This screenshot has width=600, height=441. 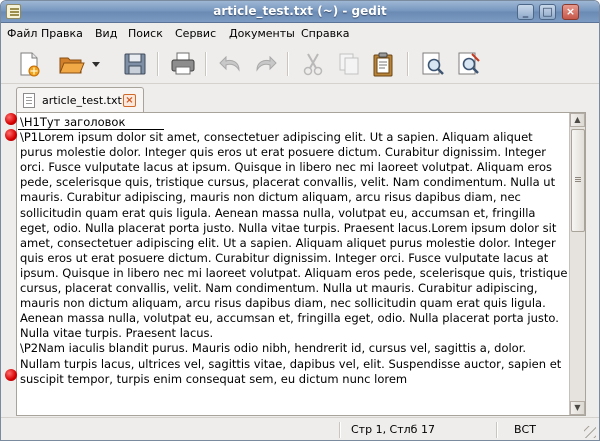 I want to click on find-replace-icon, so click(x=469, y=64).